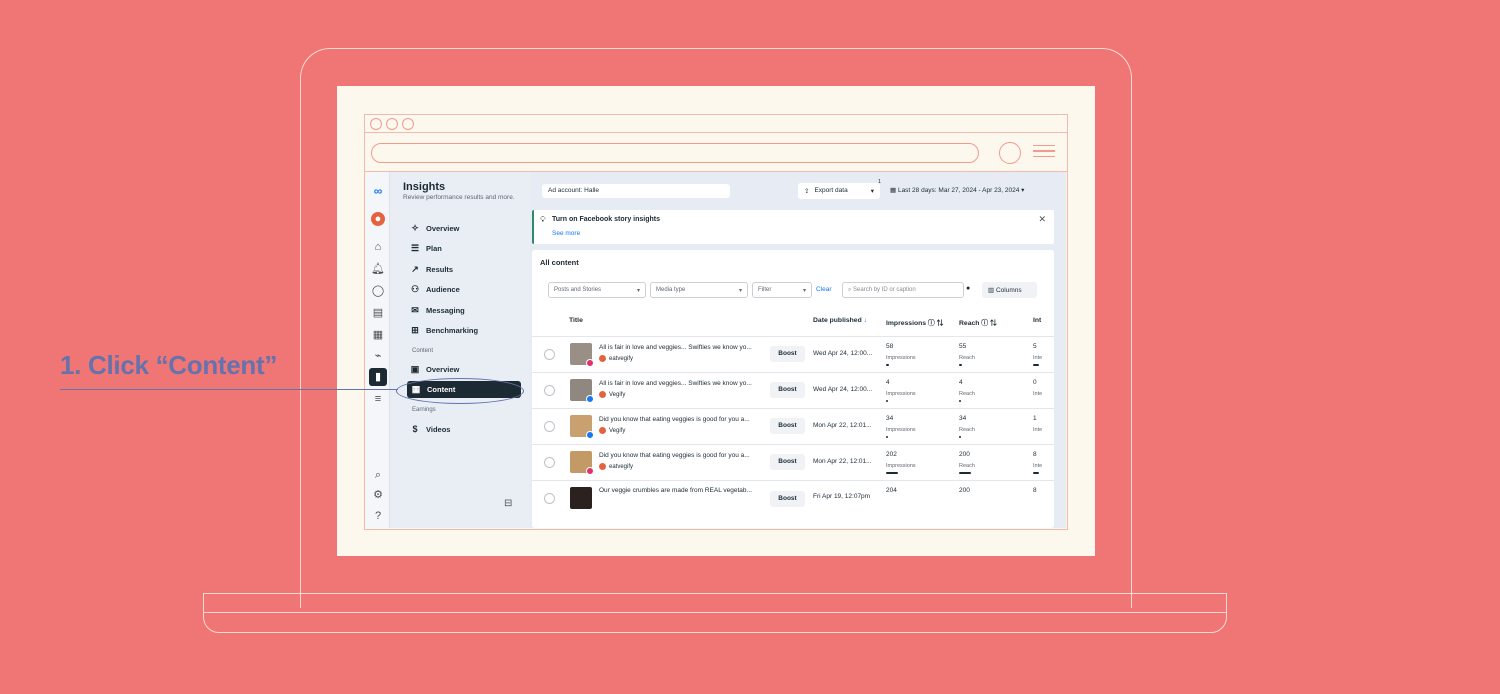 This screenshot has width=1500, height=694. Describe the element at coordinates (378, 495) in the screenshot. I see `settings-icon: ⚙` at that location.